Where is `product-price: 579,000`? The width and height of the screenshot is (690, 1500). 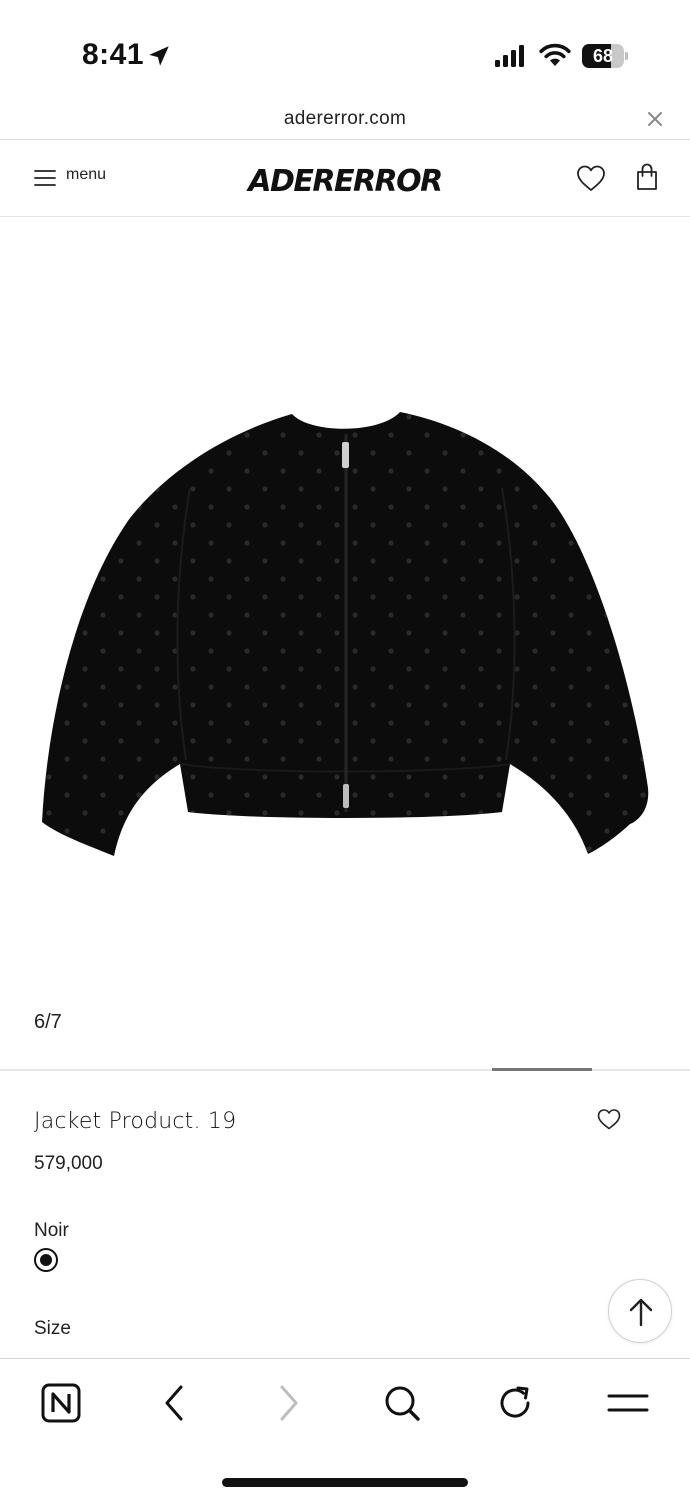
product-price: 579,000 is located at coordinates (68, 1163).